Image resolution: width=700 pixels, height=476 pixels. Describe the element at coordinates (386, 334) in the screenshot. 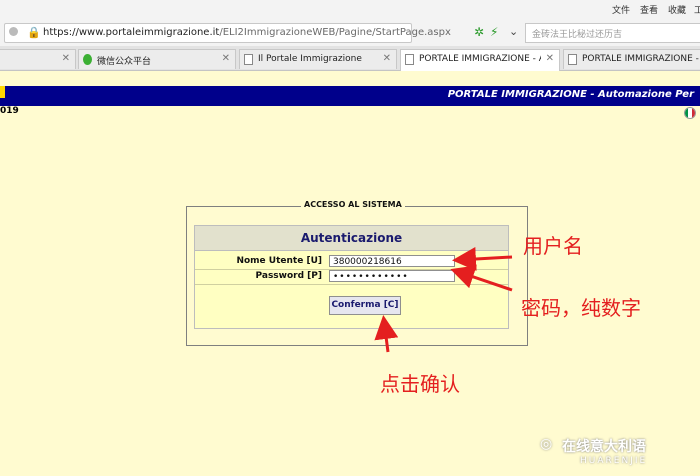

I see `arrow-confirm` at that location.